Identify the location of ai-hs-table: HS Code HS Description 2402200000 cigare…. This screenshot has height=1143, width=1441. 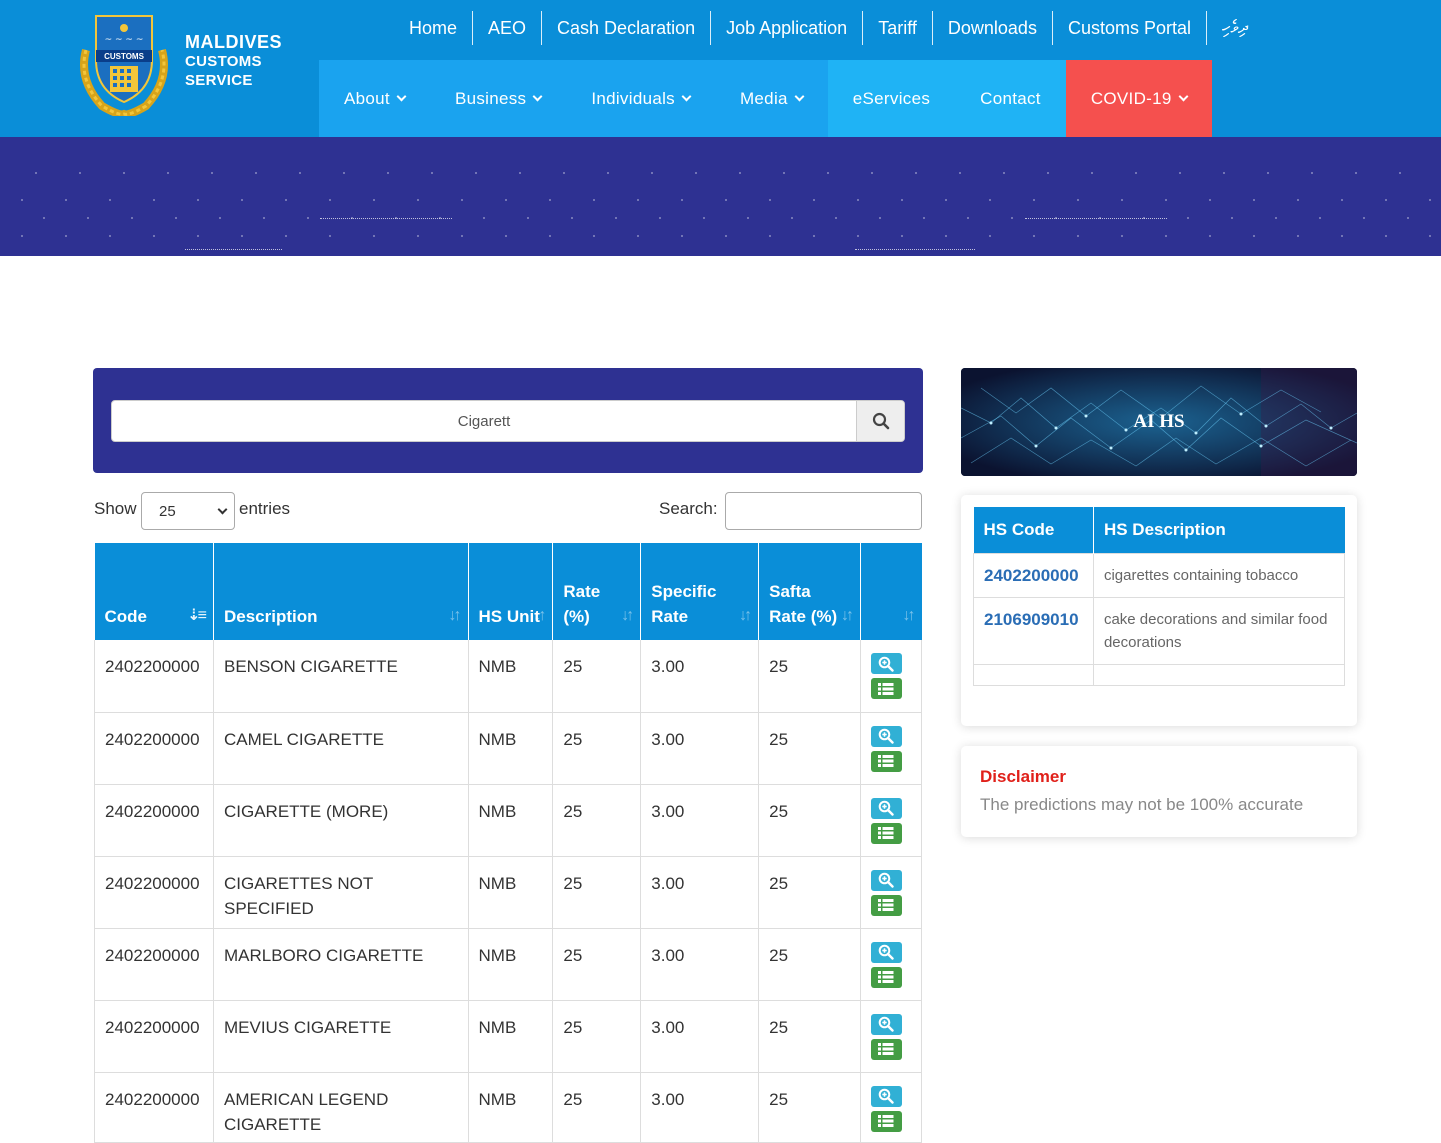
(1159, 596).